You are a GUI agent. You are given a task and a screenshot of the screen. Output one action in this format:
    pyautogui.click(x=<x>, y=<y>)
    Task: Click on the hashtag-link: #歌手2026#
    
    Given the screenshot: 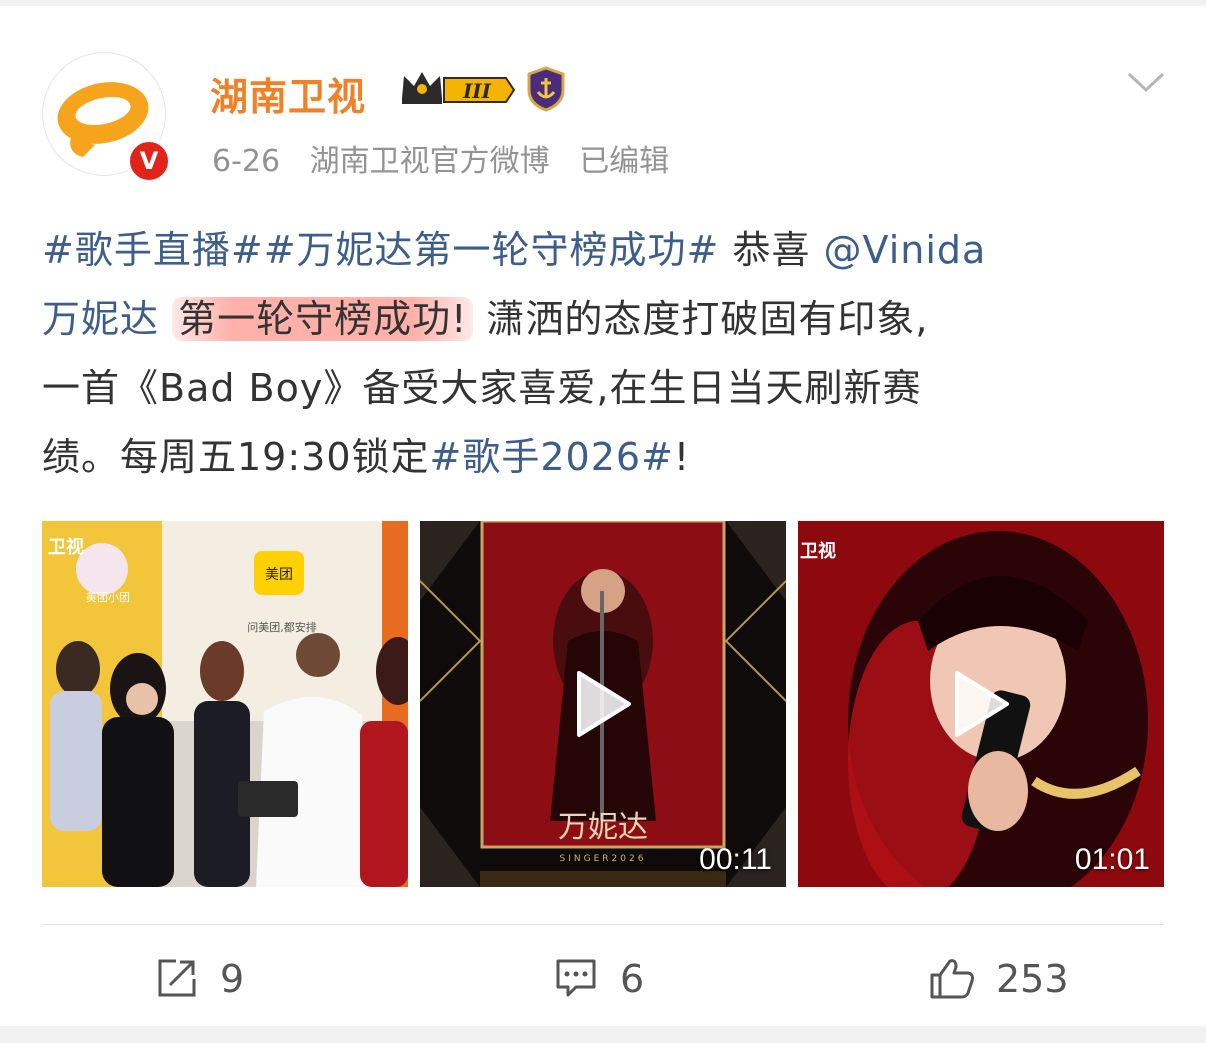 What is the action you would take?
    pyautogui.click(x=552, y=457)
    